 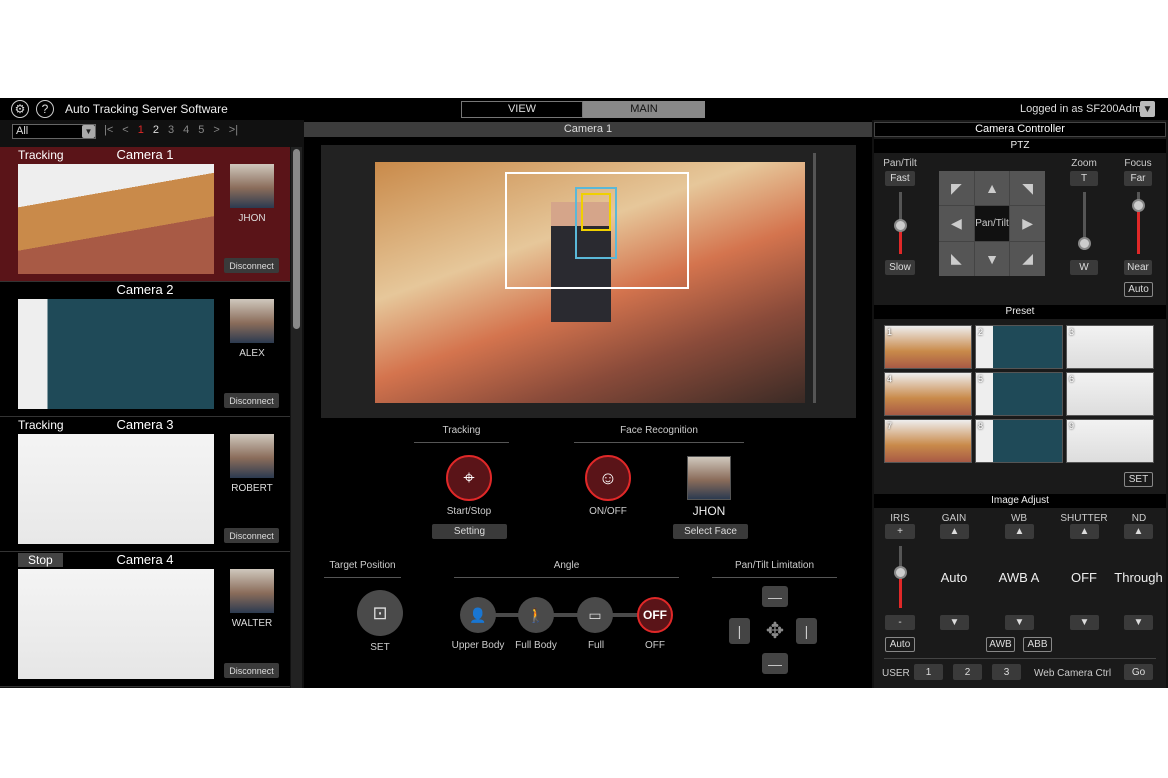 I want to click on nd-up-button: ▲, so click(x=1138, y=531).